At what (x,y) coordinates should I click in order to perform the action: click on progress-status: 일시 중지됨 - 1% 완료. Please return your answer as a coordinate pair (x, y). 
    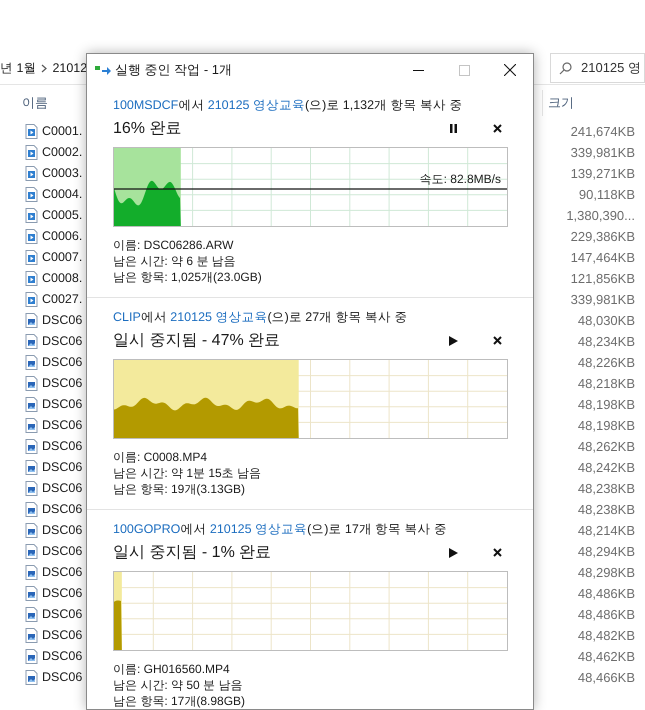
    Looking at the image, I should click on (192, 552).